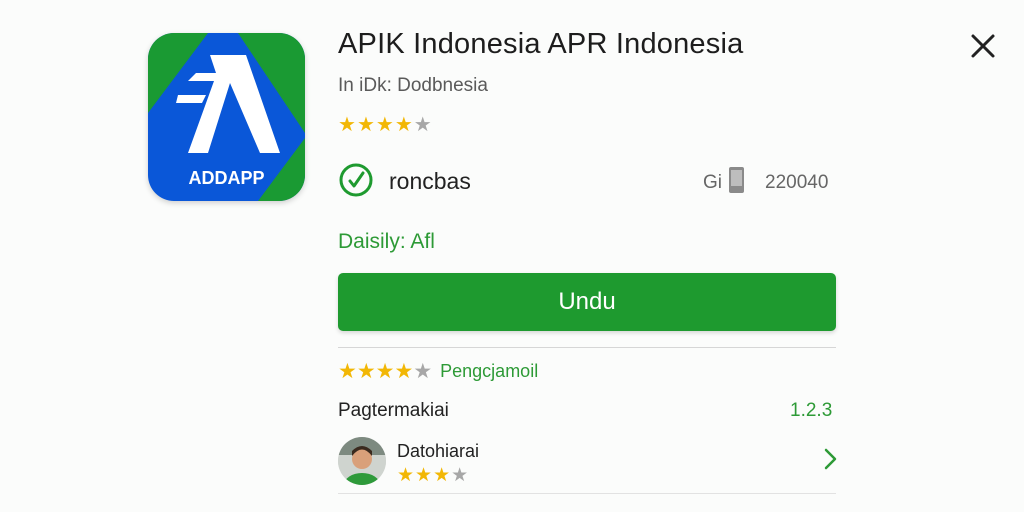 This screenshot has height=512, width=1024. I want to click on category-label: Daisily: Afl, so click(386, 242).